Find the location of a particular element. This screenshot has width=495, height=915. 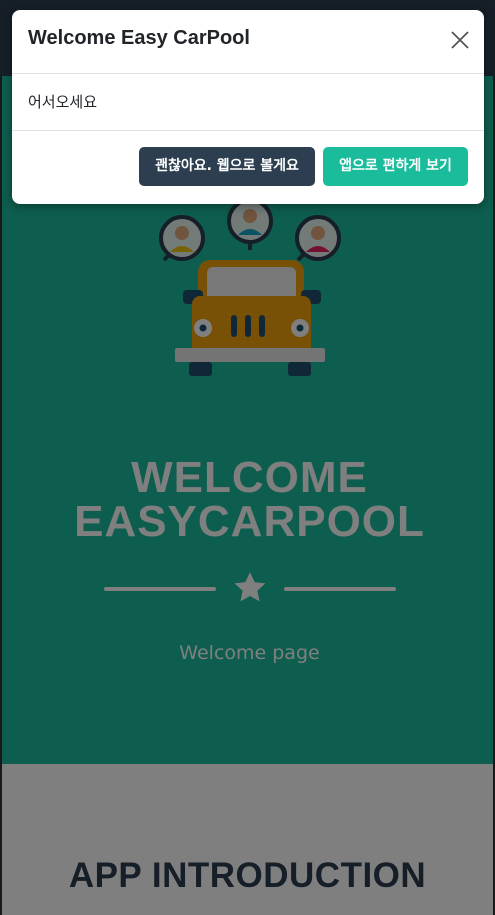

close-icon is located at coordinates (460, 40).